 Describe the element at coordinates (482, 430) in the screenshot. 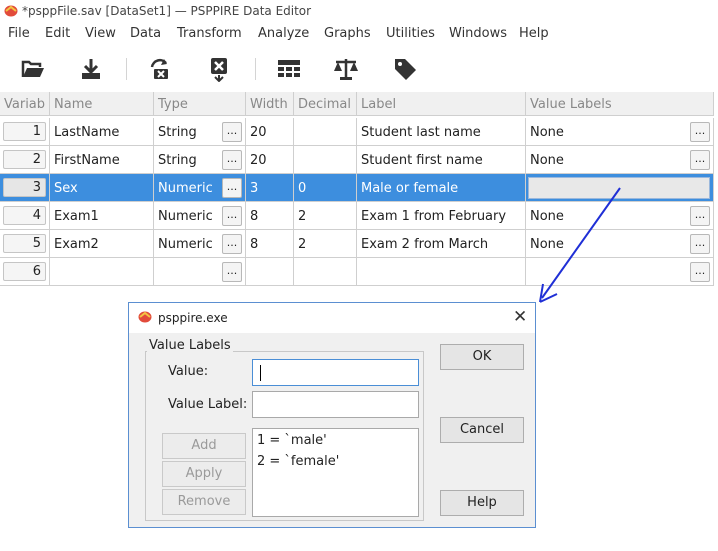

I see `cancel-button: Cancel` at that location.